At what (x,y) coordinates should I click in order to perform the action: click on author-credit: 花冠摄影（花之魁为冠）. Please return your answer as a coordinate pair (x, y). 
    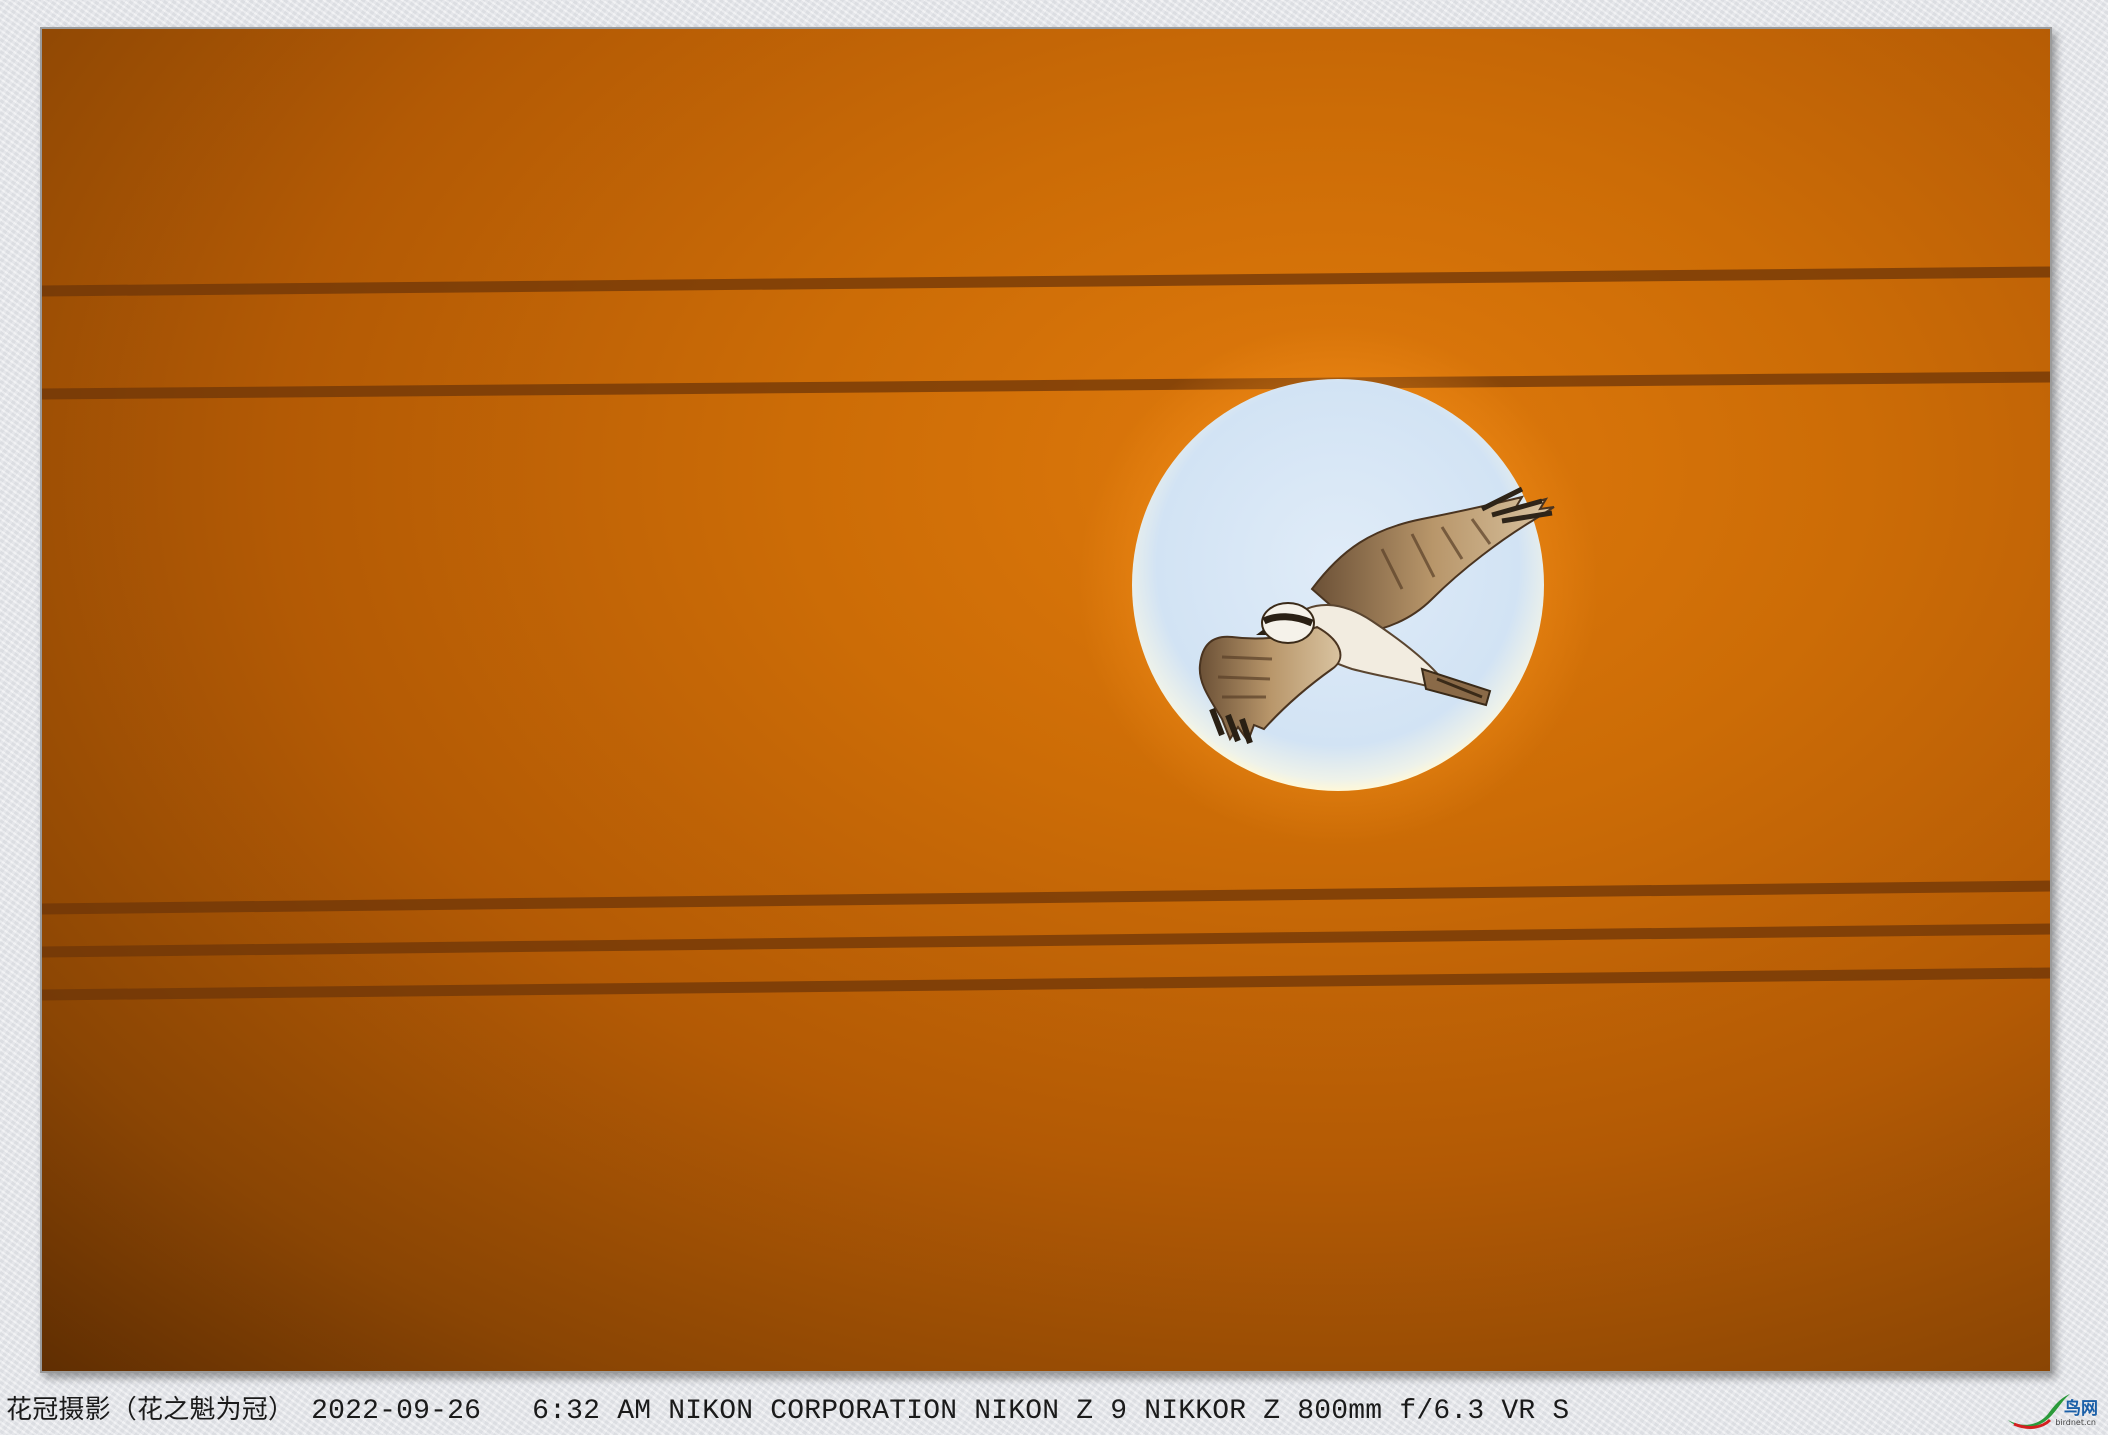
    Looking at the image, I should click on (150, 1410).